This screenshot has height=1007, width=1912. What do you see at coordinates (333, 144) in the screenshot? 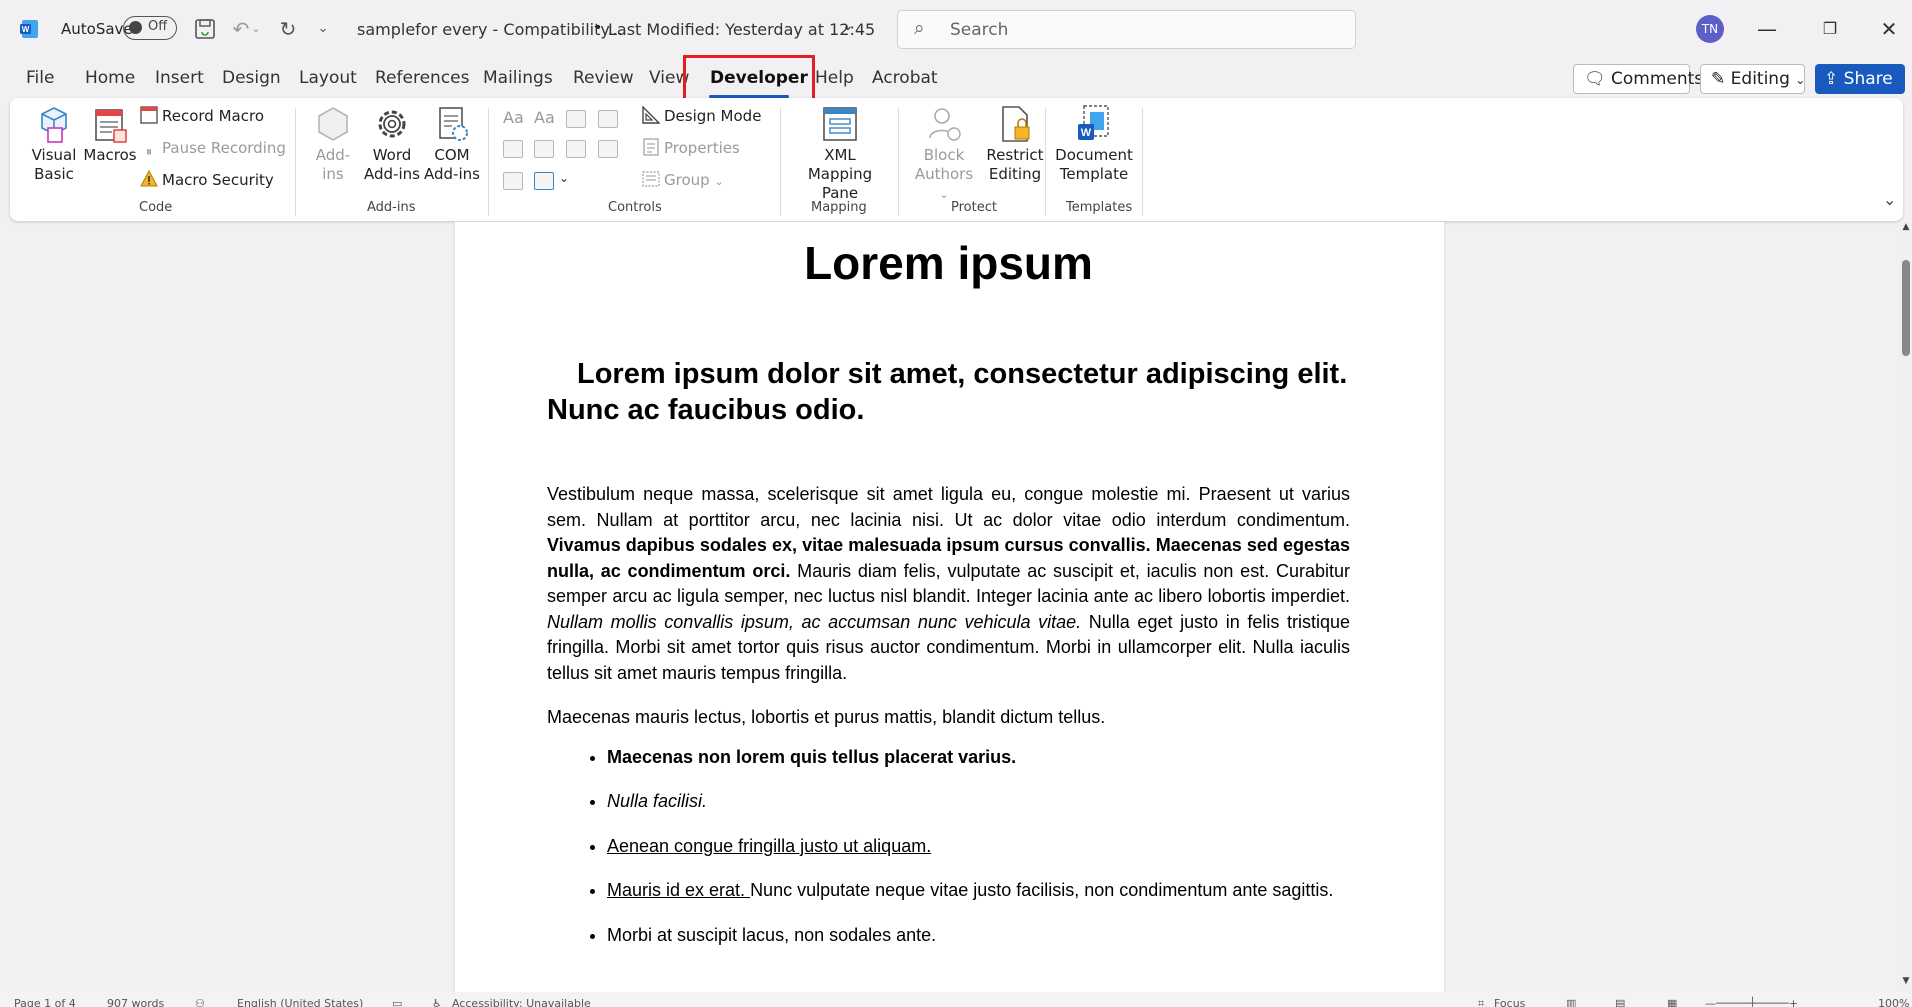
I see `add-ins-button: Add-ins` at bounding box center [333, 144].